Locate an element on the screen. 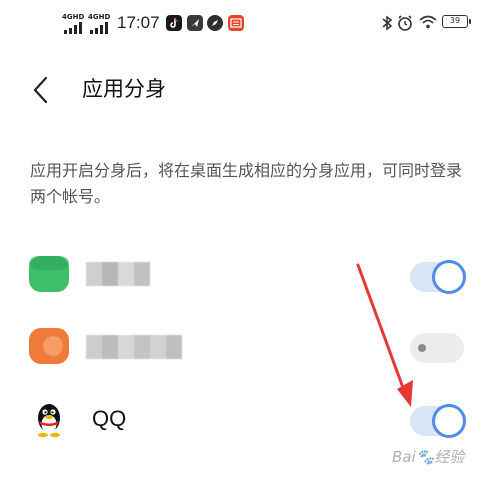  battery-icon: 39 is located at coordinates (456, 21).